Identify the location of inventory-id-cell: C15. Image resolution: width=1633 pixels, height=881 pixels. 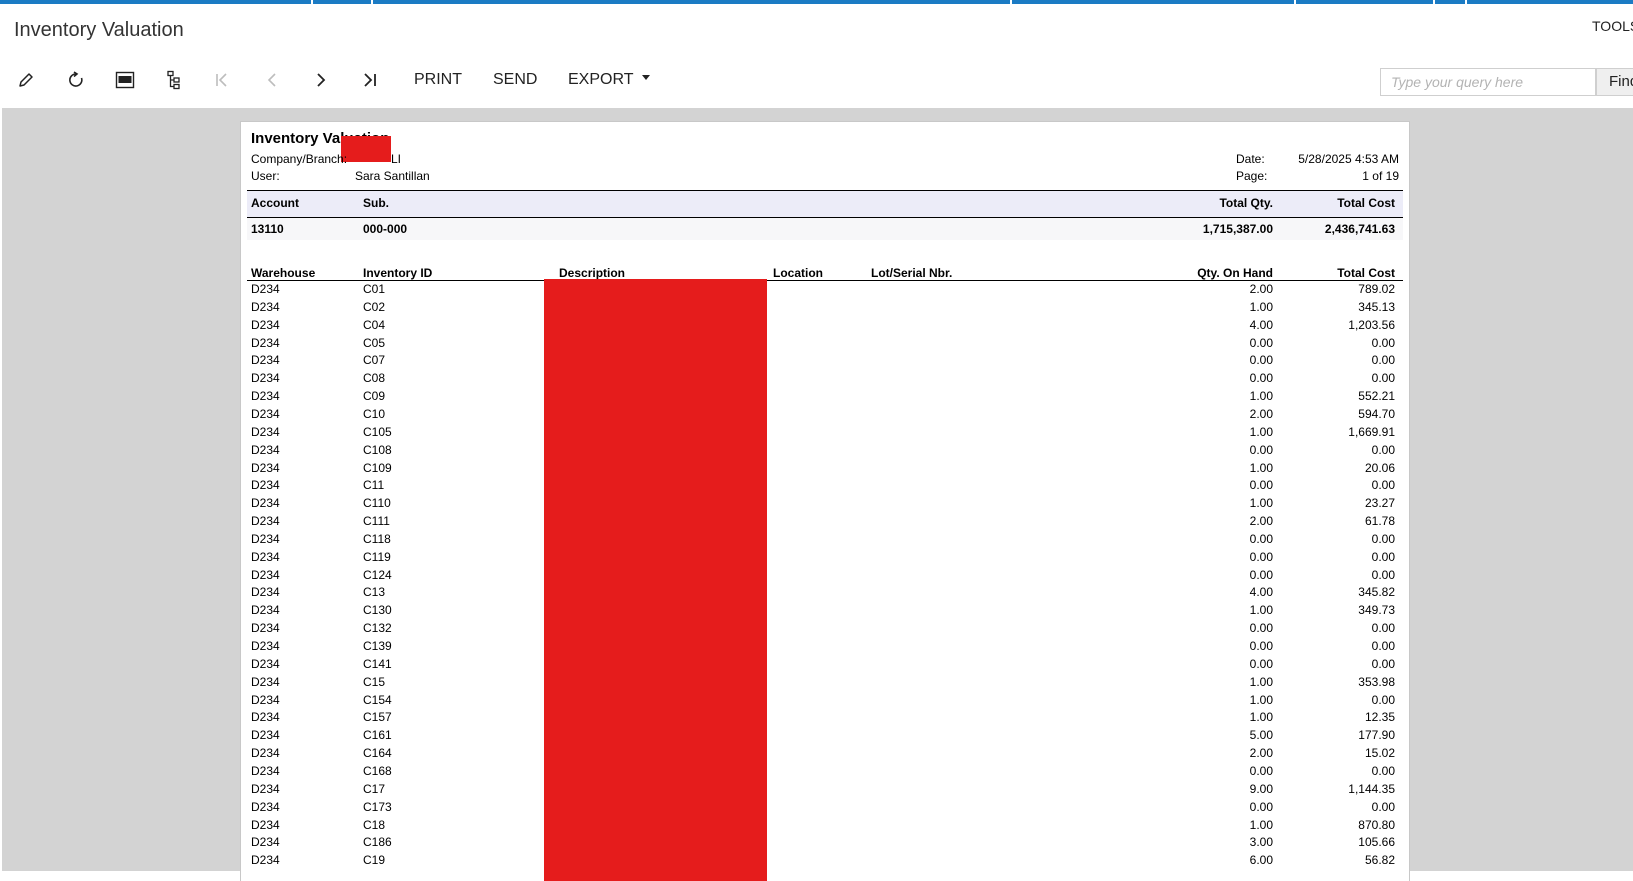
(374, 681).